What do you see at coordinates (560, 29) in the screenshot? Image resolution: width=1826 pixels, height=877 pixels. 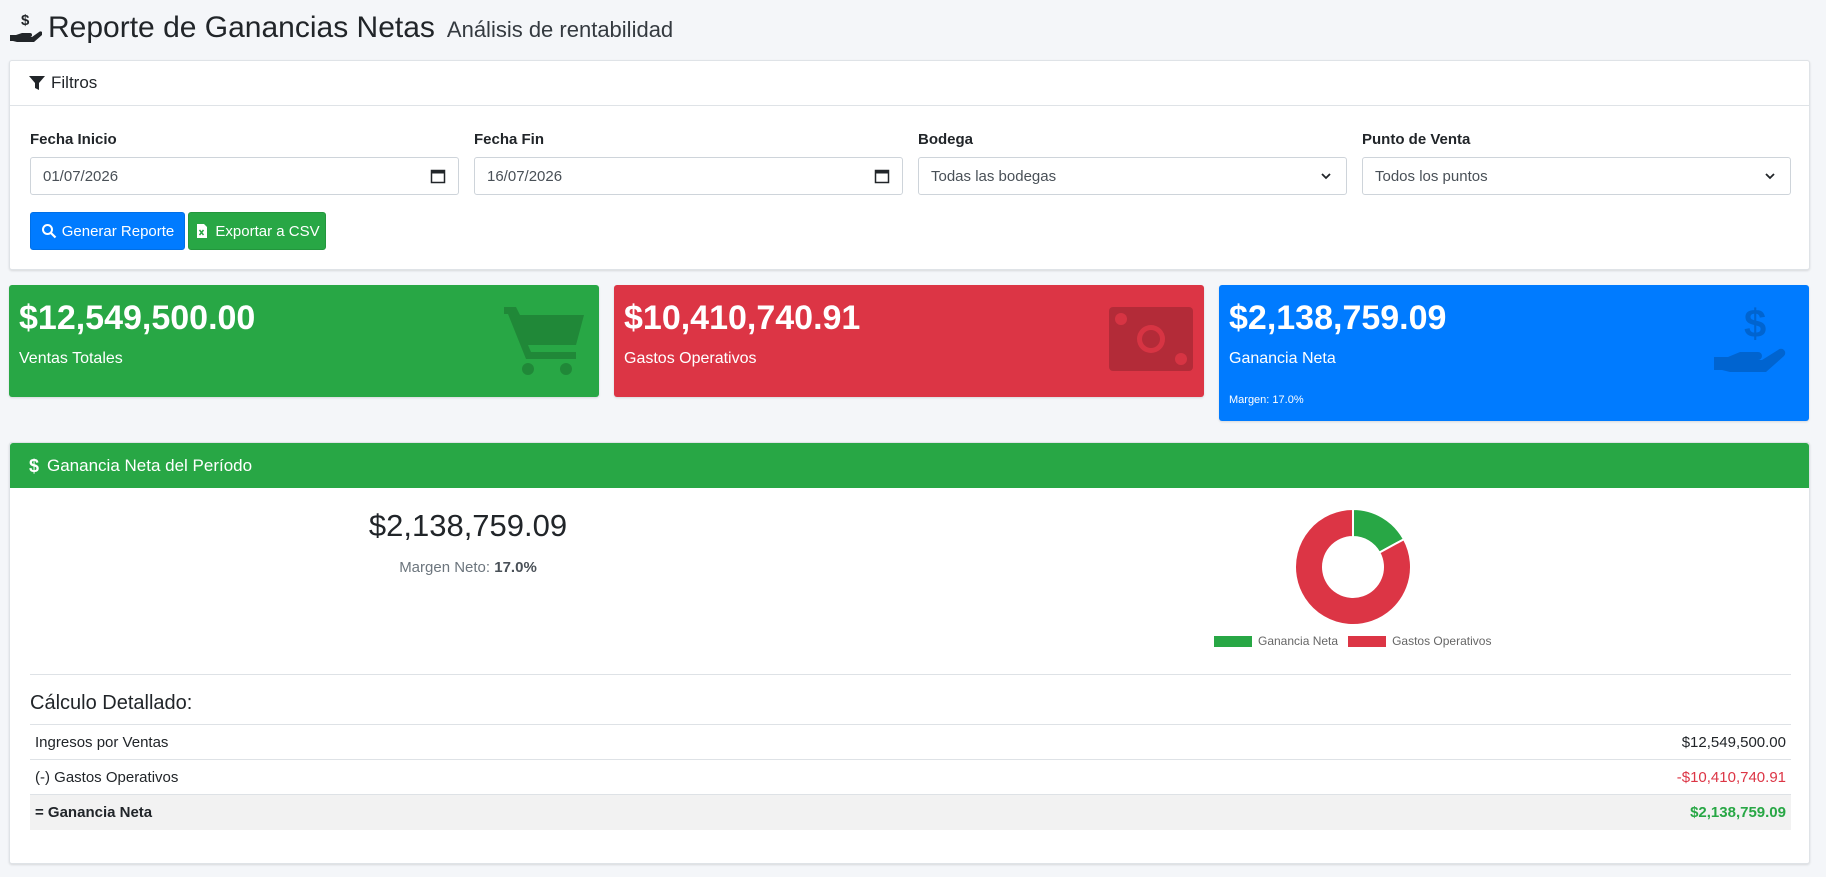 I see `page-subtitle: Análisis de rentabilidad` at bounding box center [560, 29].